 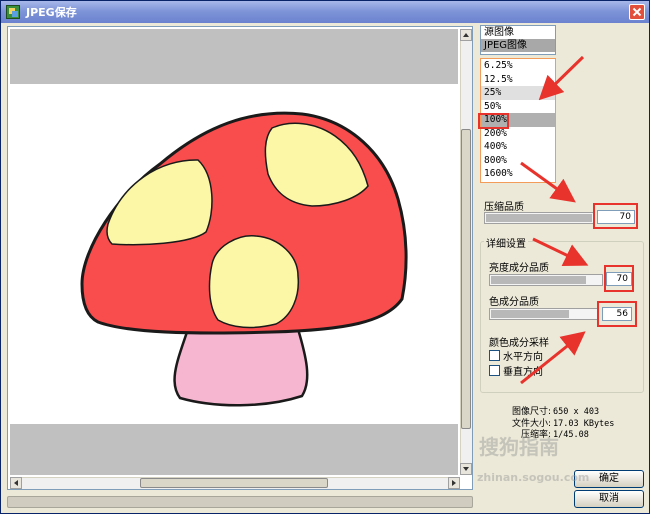 I want to click on watermark-url: zhinan.sogou.com, so click(x=533, y=477).